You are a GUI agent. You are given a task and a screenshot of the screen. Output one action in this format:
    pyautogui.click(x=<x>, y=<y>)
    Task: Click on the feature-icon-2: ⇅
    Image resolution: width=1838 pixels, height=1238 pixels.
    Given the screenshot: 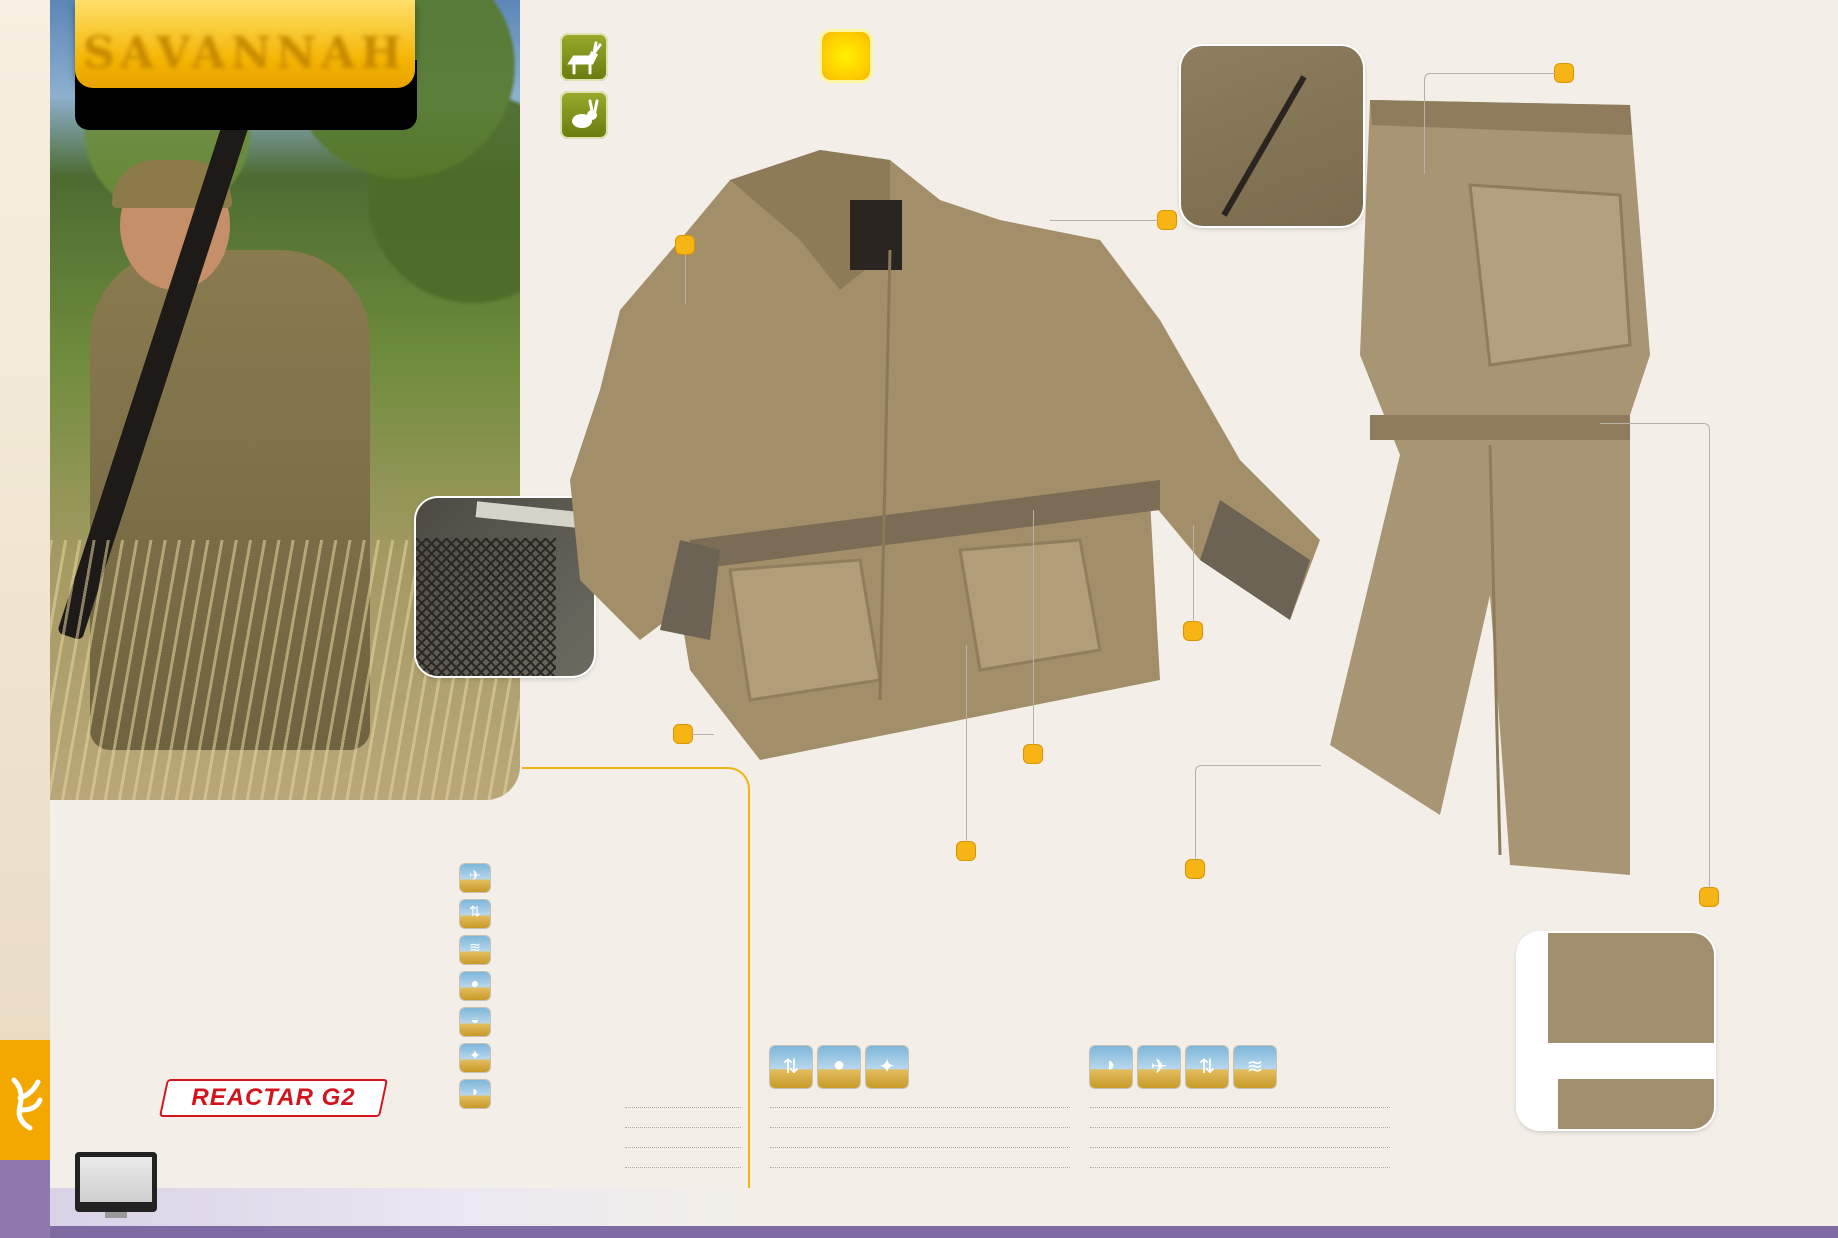 What is the action you would take?
    pyautogui.click(x=475, y=914)
    